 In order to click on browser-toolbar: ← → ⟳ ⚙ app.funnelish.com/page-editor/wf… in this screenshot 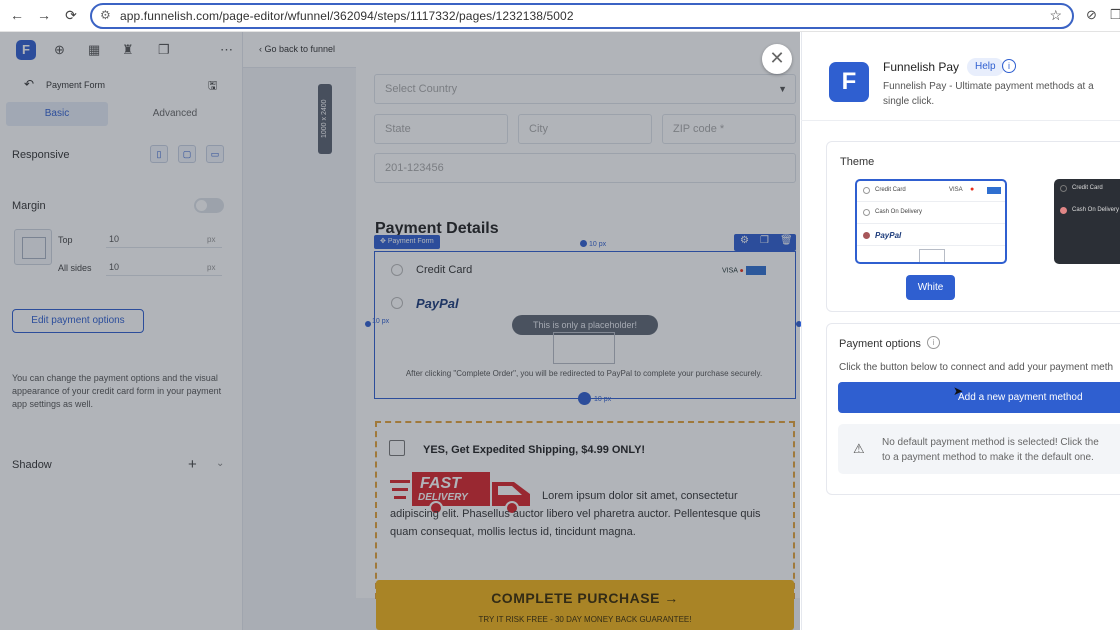, I will do `click(560, 16)`.